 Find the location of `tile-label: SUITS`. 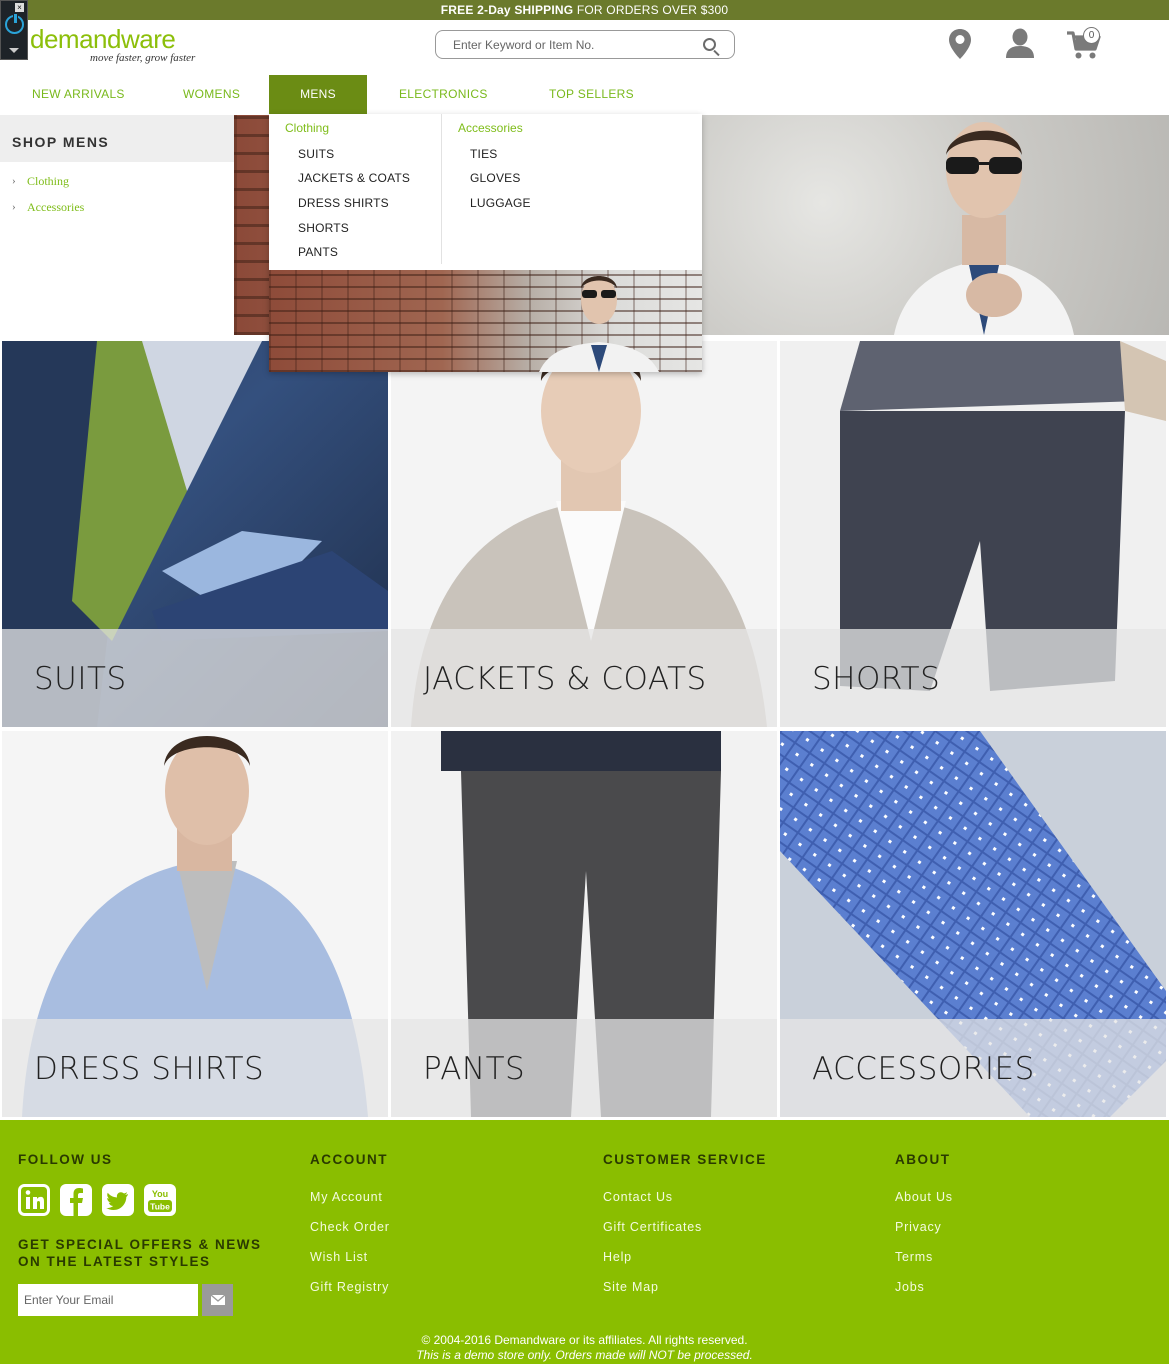

tile-label: SUITS is located at coordinates (80, 679).